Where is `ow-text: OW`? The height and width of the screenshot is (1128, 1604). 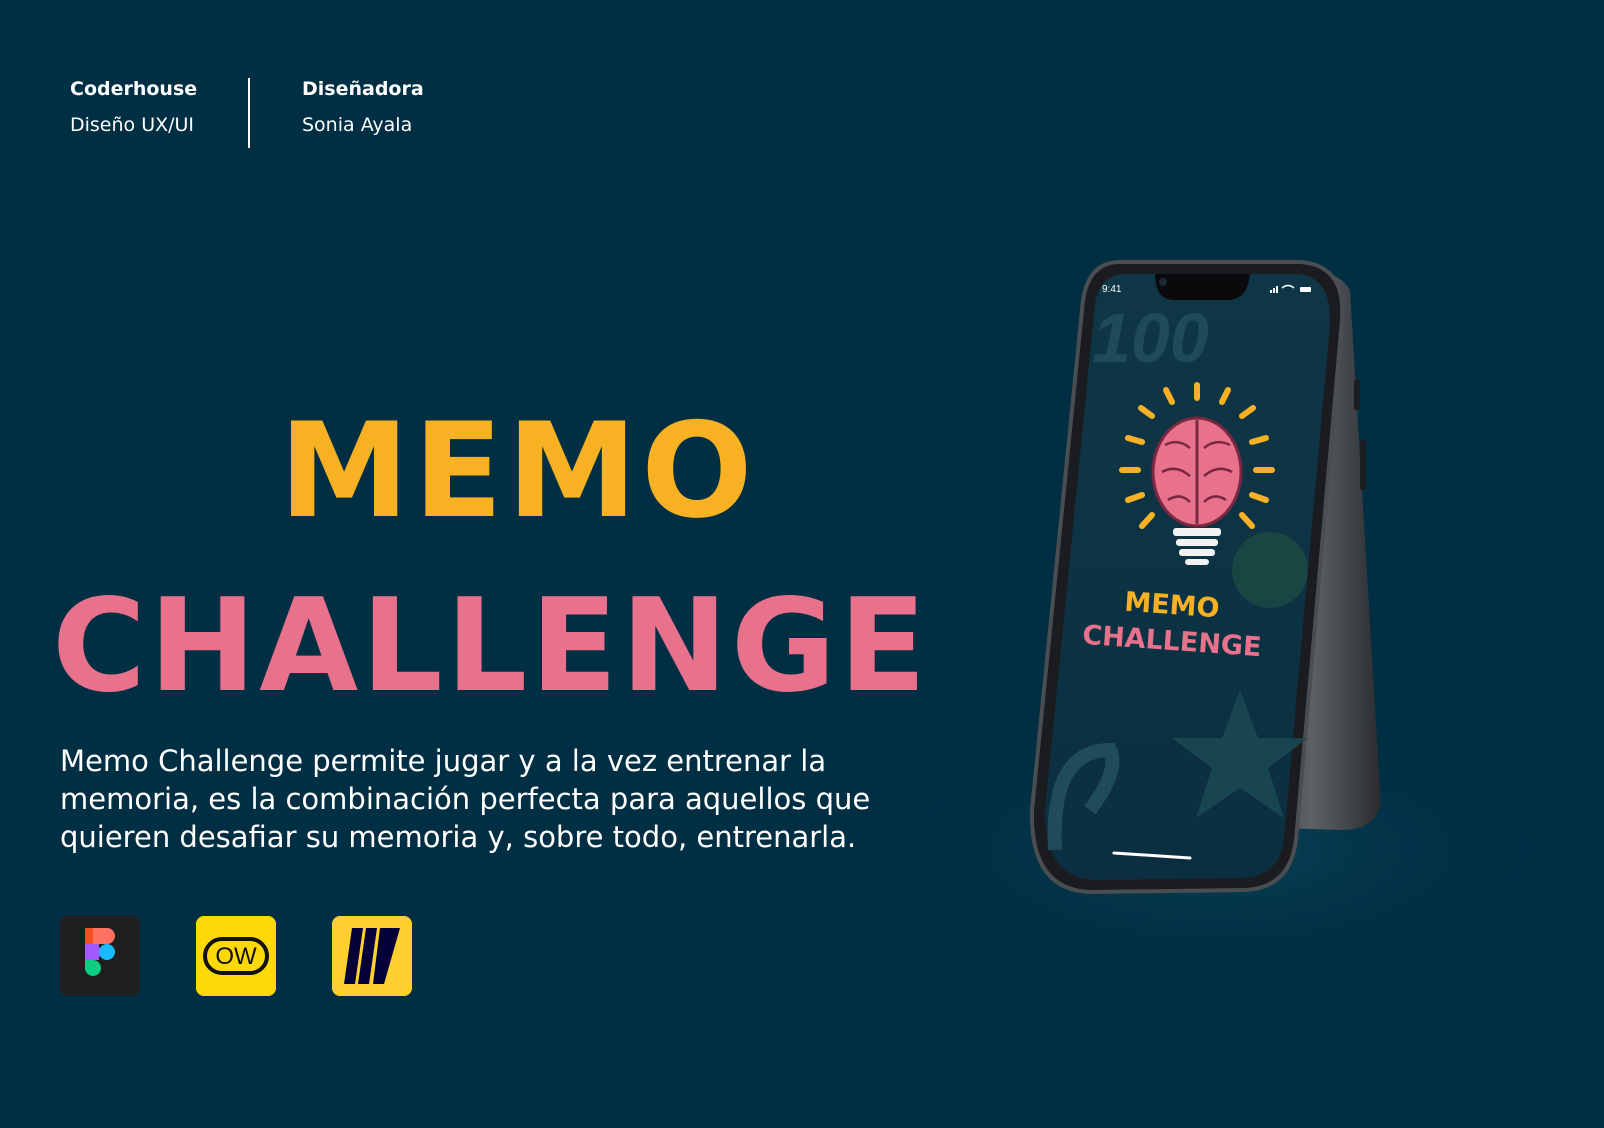
ow-text: OW is located at coordinates (236, 956).